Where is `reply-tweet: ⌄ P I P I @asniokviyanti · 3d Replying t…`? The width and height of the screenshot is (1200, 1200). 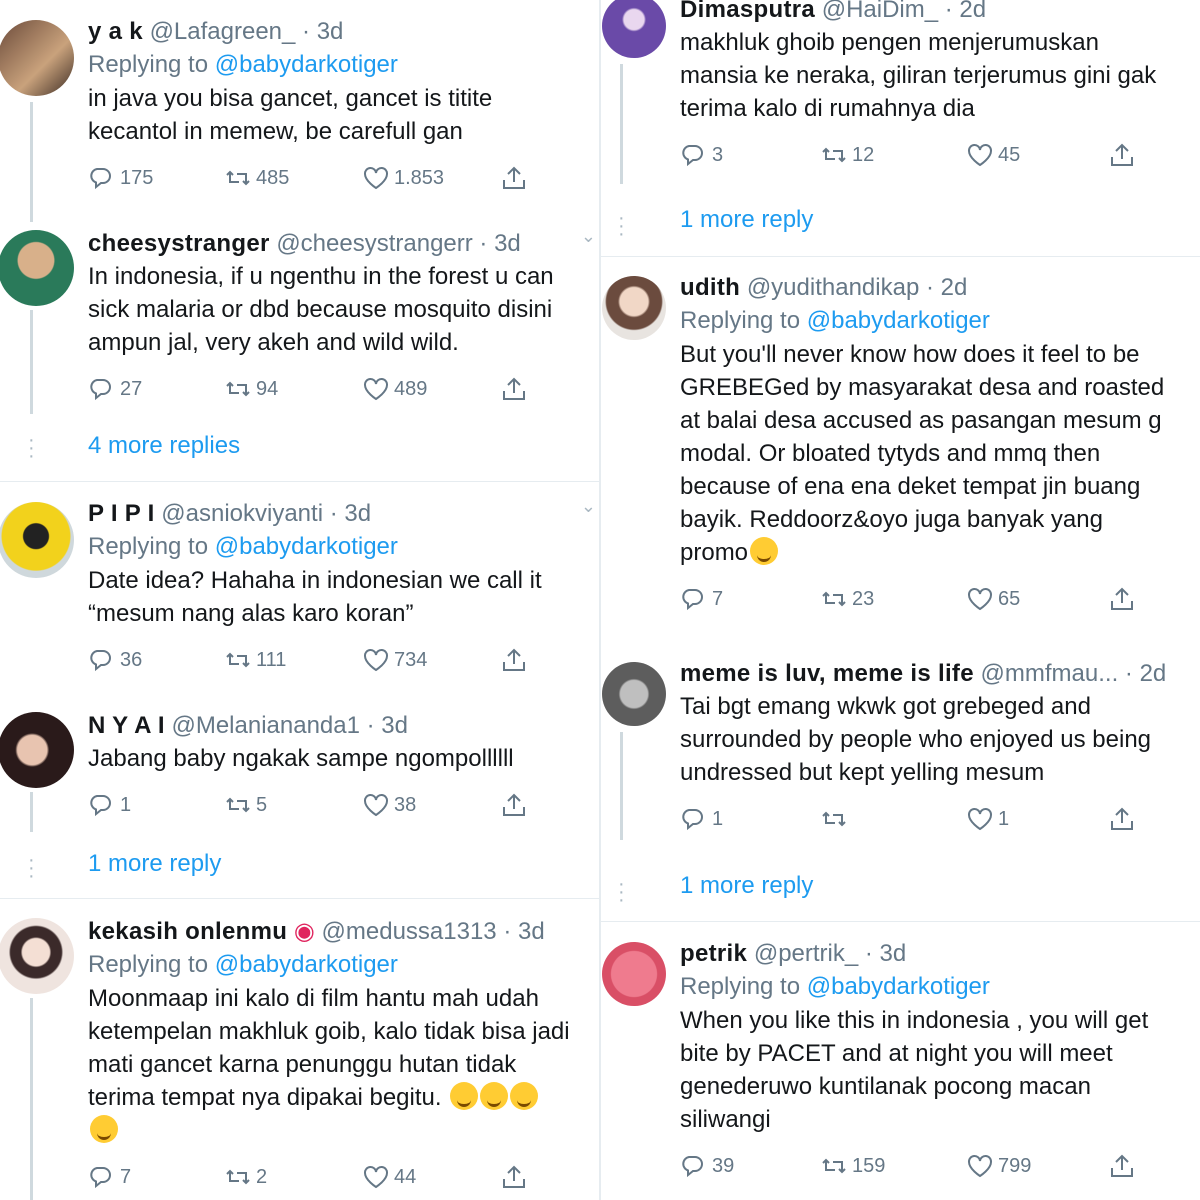 reply-tweet: ⌄ P I P I @asniokviyanti · 3d Replying t… is located at coordinates (300, 596).